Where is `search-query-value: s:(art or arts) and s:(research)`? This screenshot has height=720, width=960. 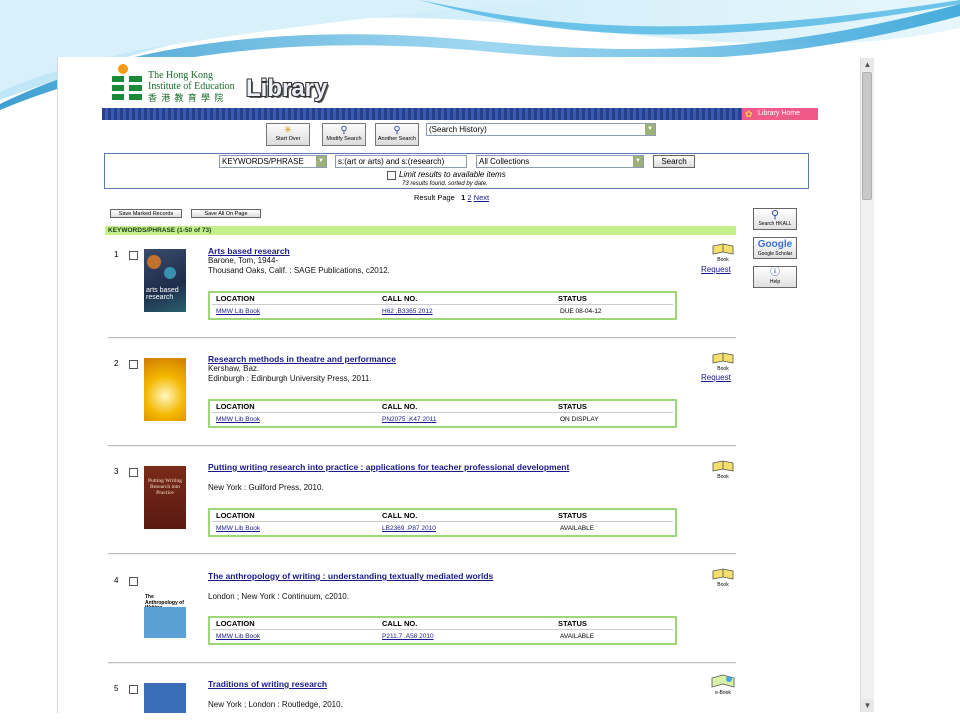 search-query-value: s:(art or arts) and s:(research) is located at coordinates (391, 161).